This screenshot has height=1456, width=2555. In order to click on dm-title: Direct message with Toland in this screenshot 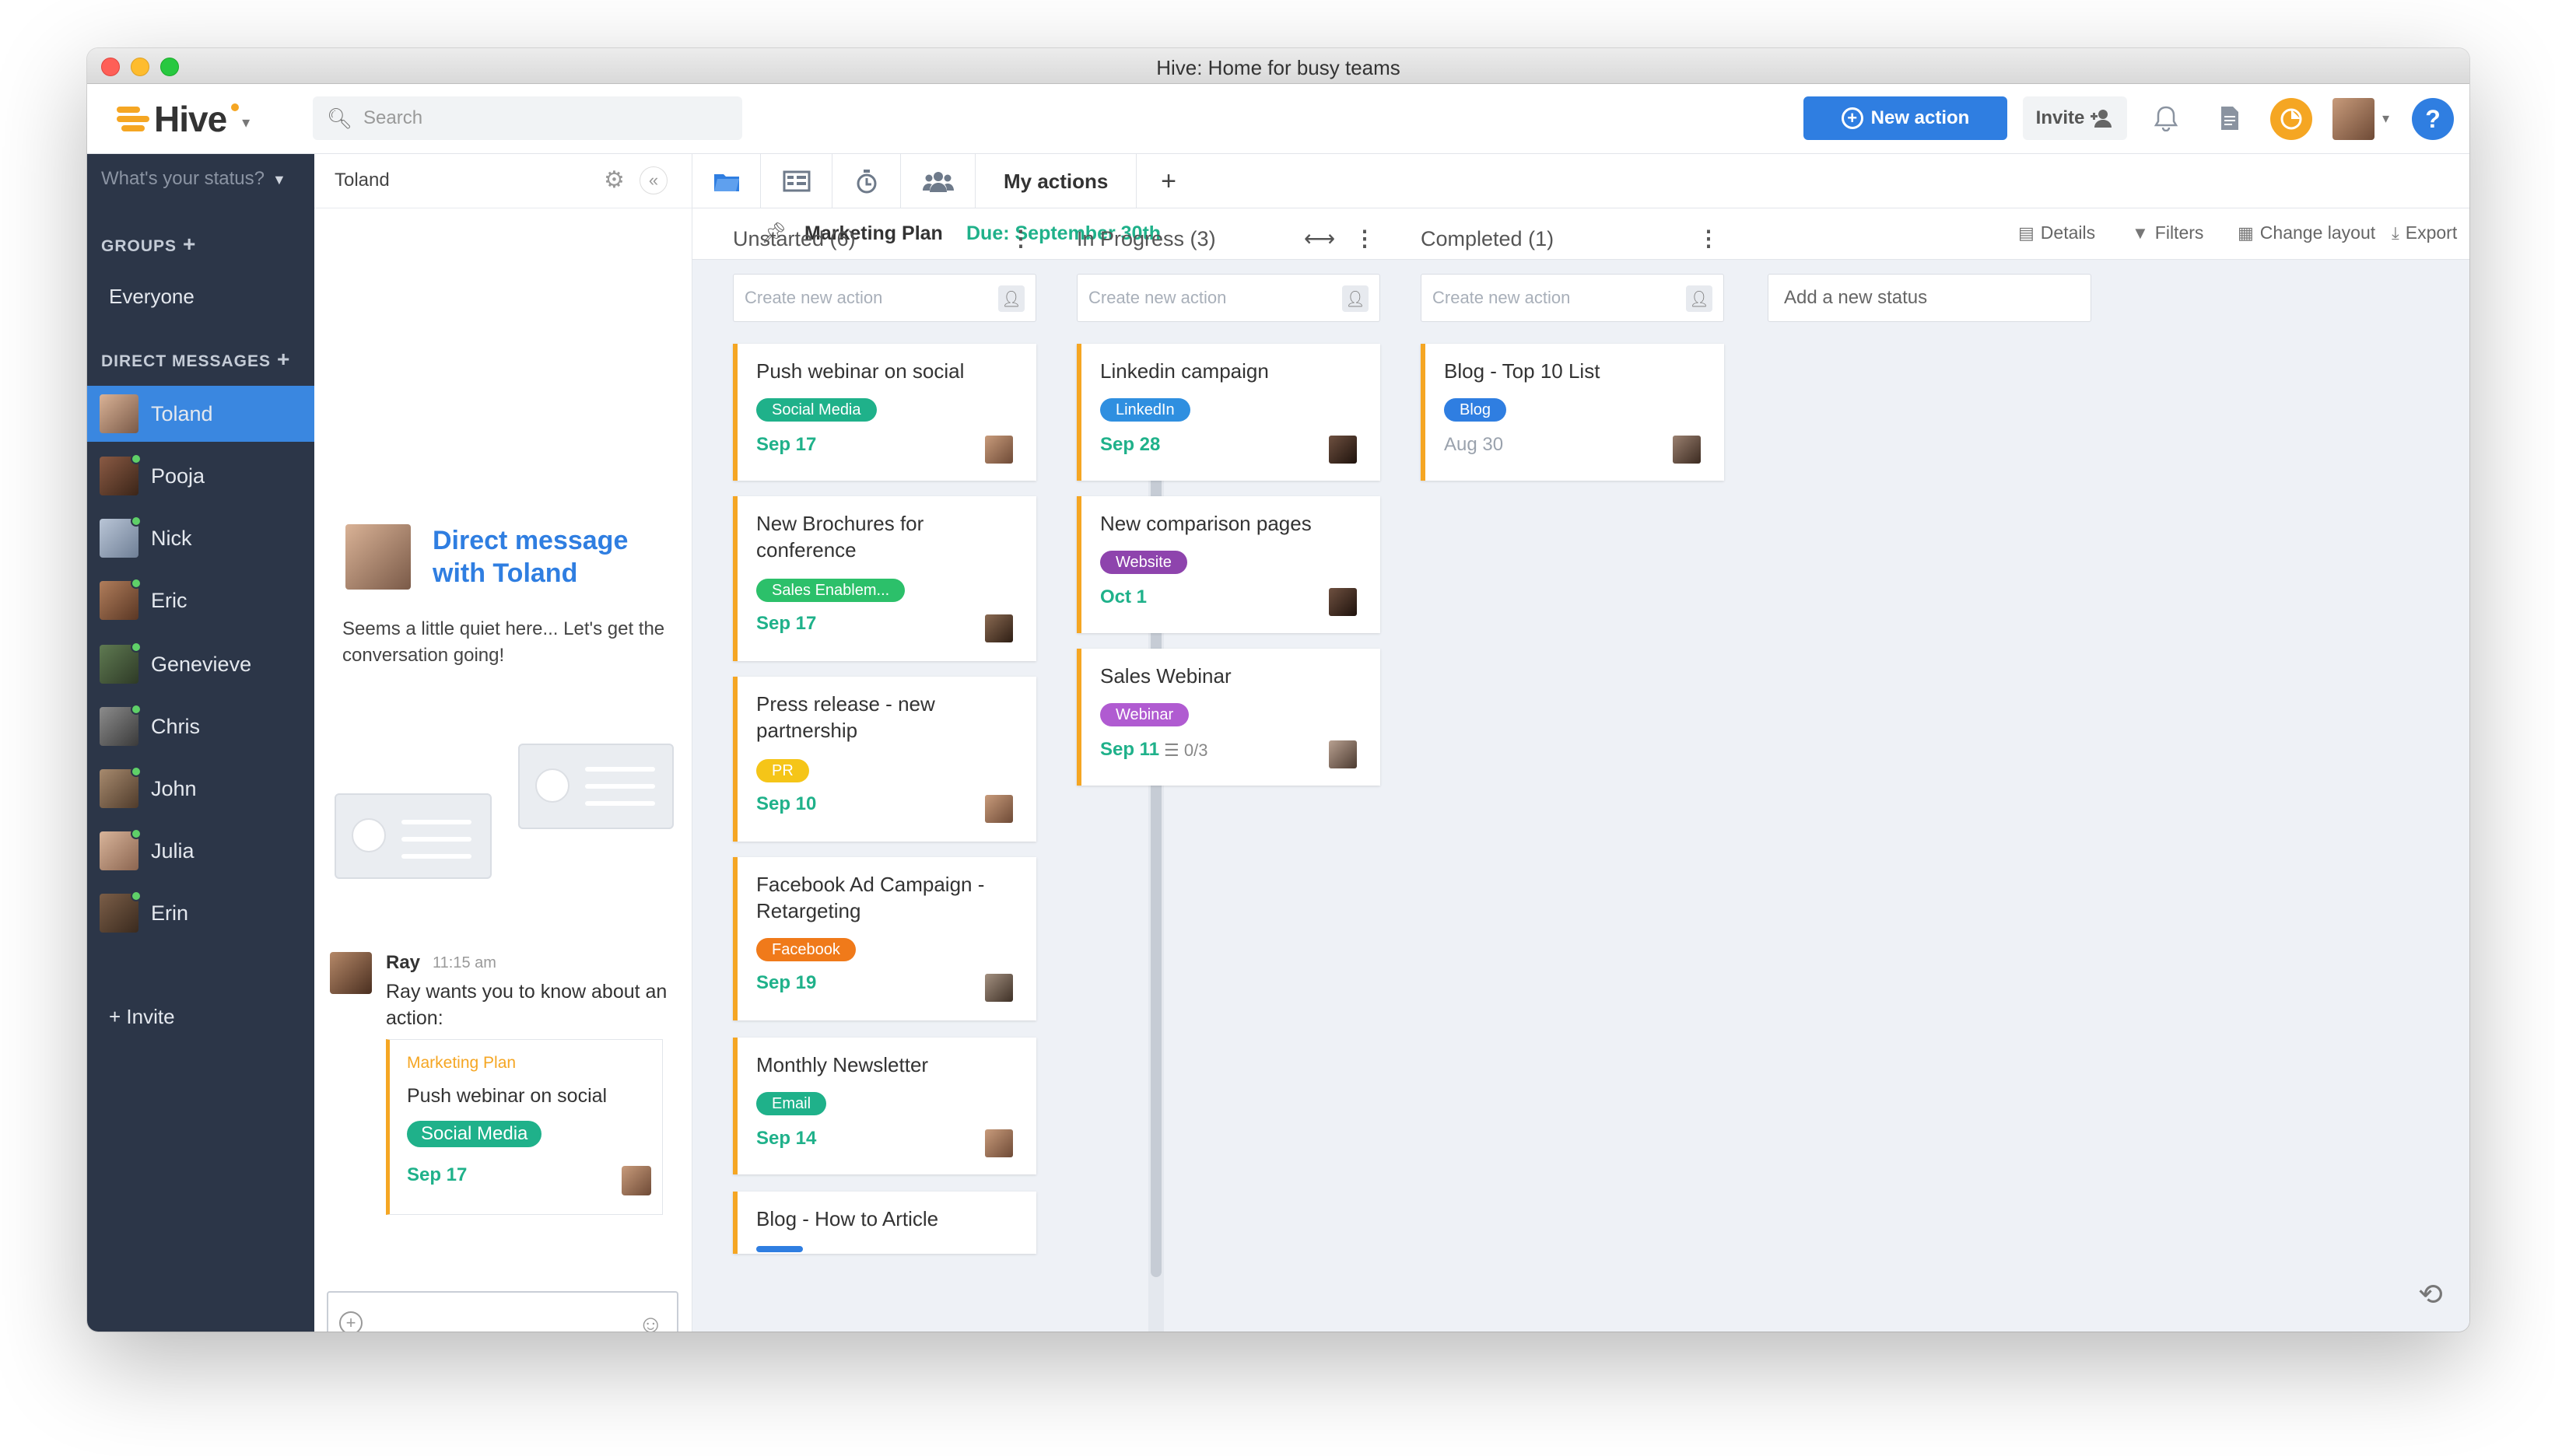, I will do `click(531, 557)`.